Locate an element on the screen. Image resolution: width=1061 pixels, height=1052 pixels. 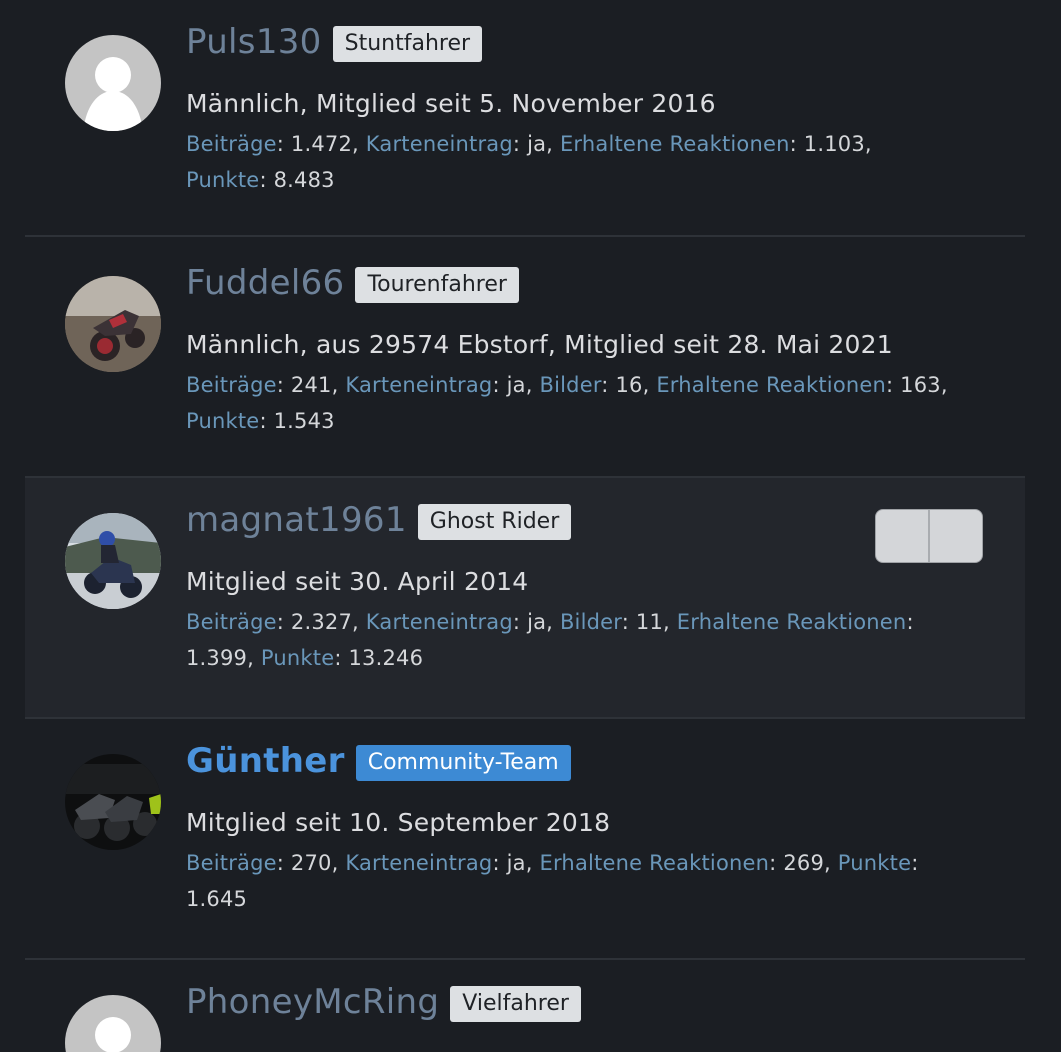
stat-value: 11 is located at coordinates (649, 622).